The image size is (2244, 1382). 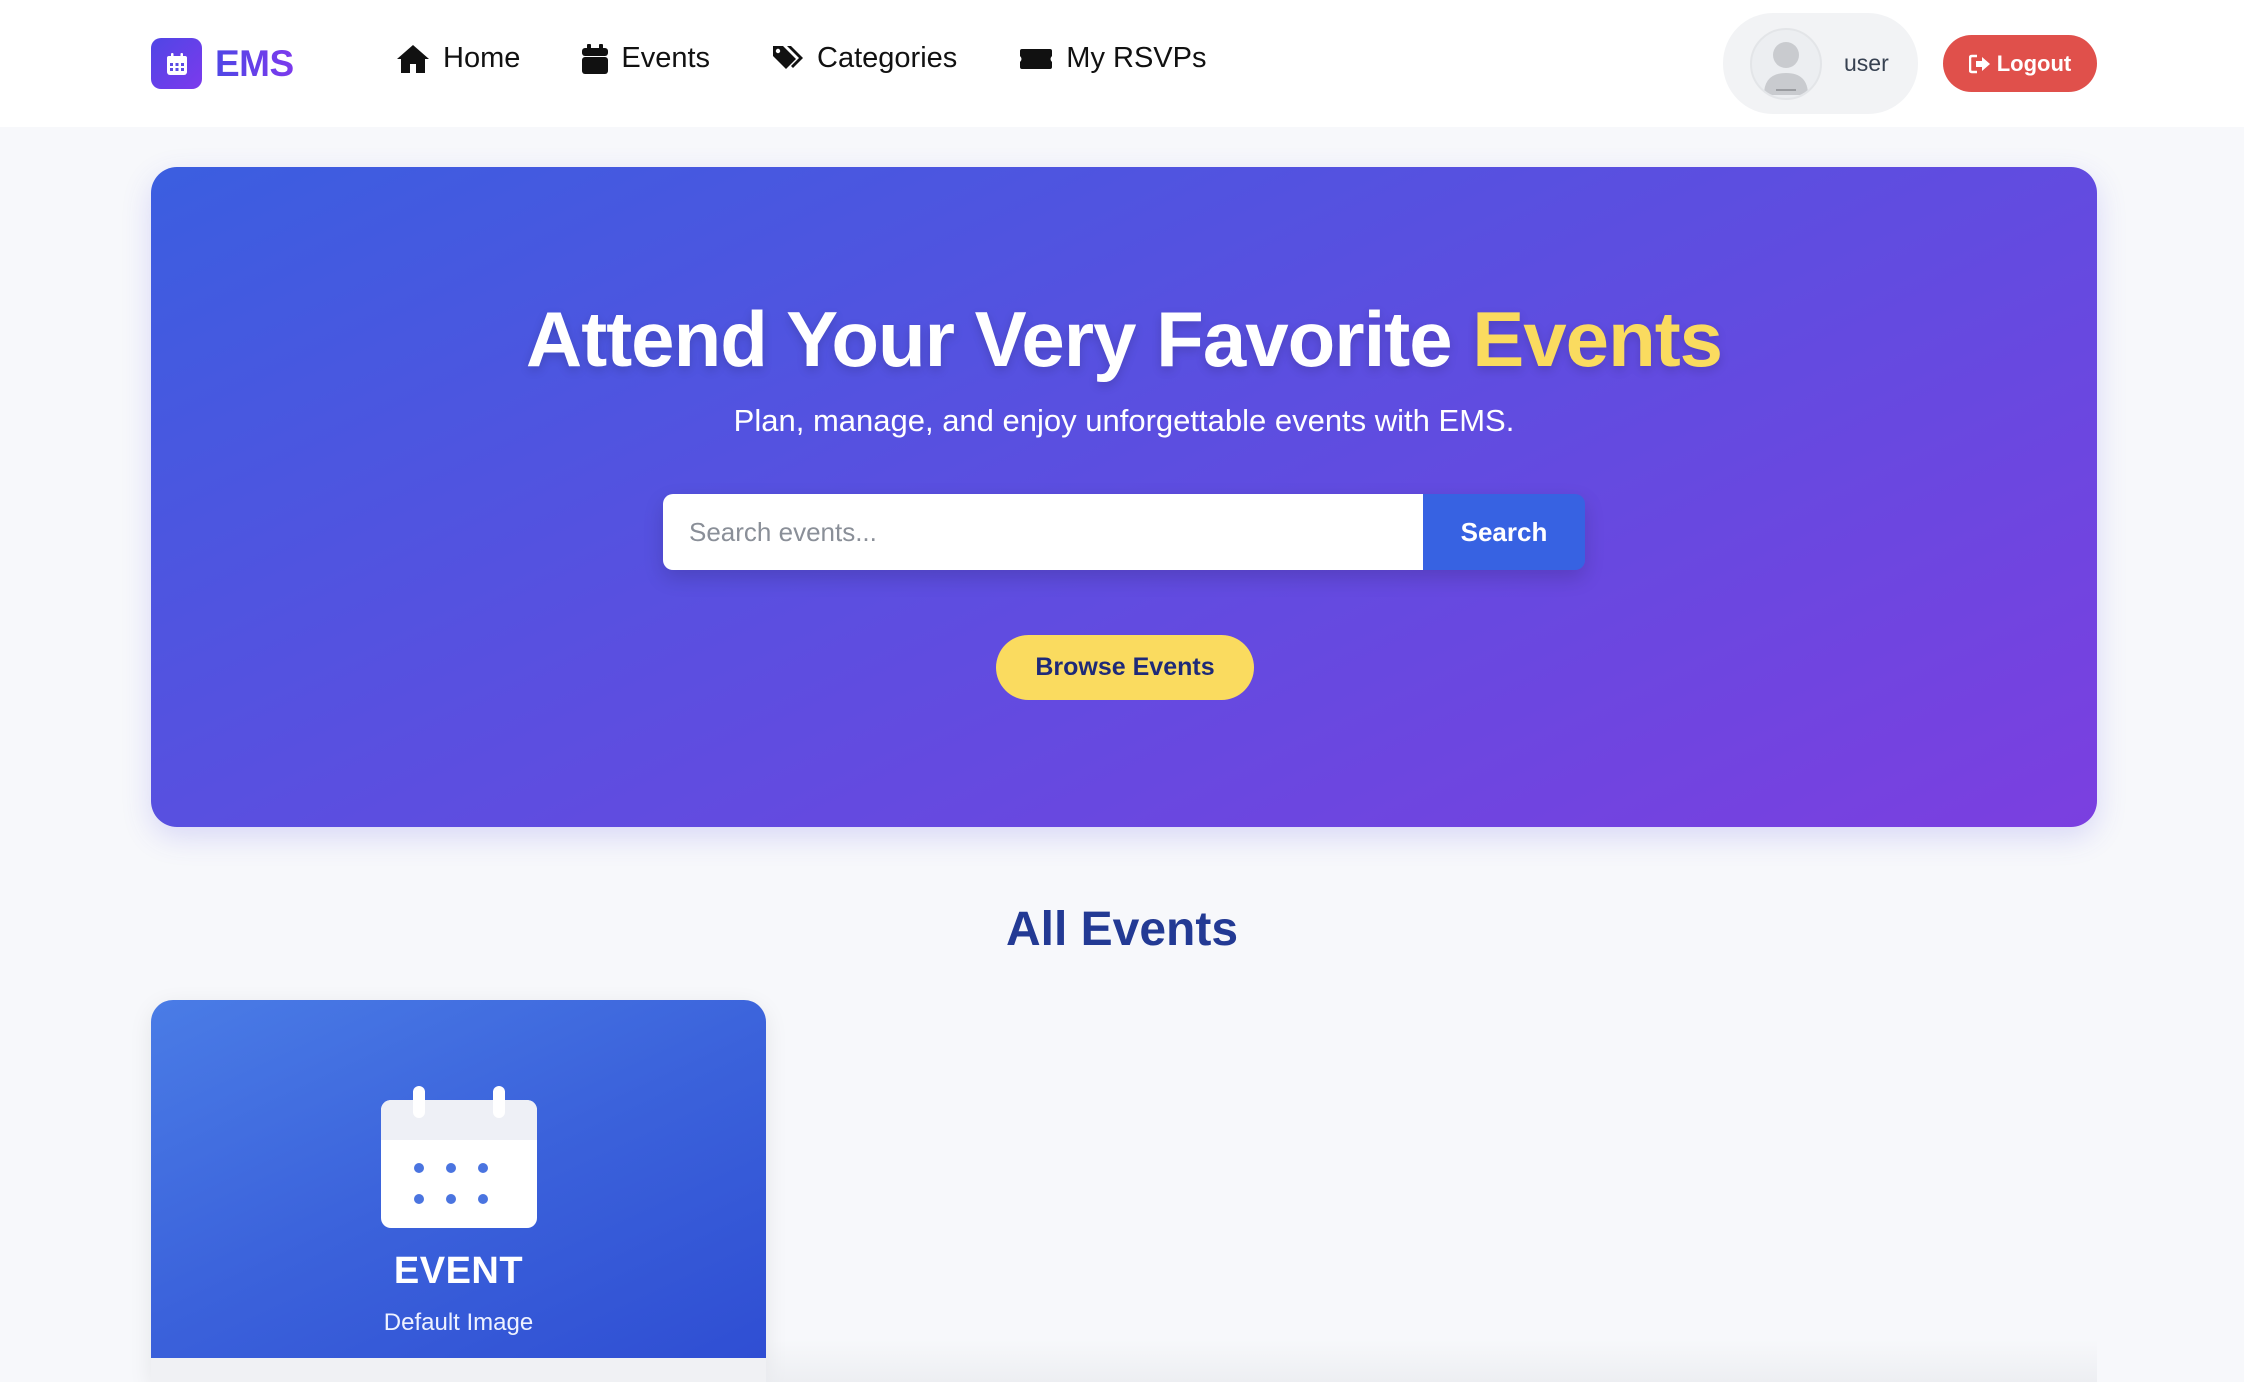 What do you see at coordinates (666, 58) in the screenshot?
I see `nav-label-events: Events` at bounding box center [666, 58].